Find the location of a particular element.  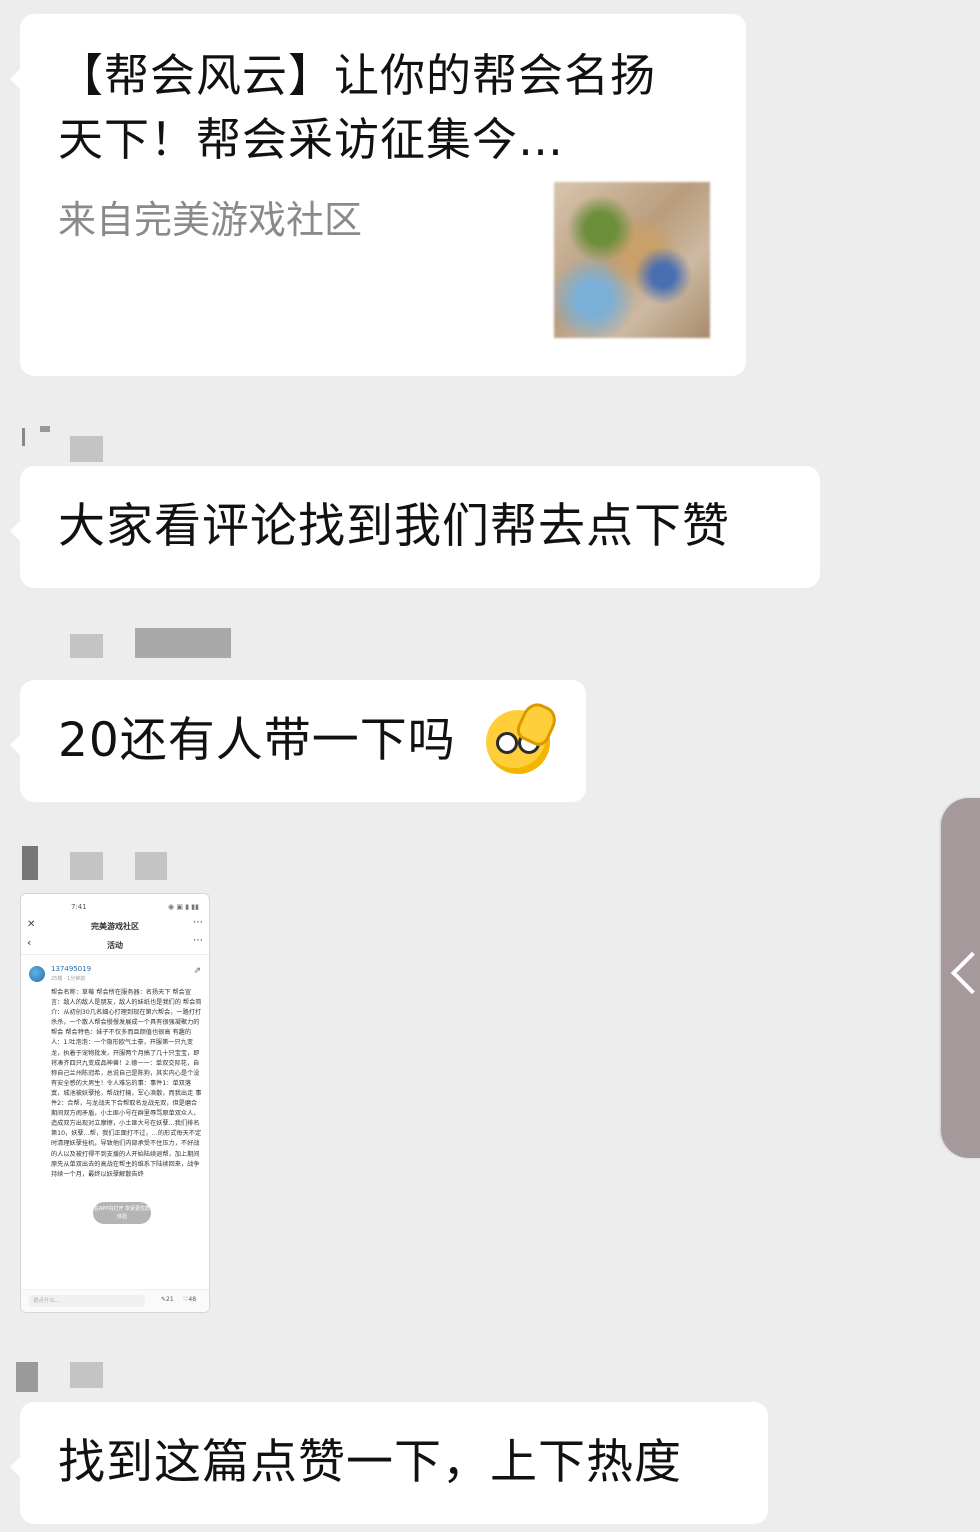

chat-message: 大家看评论找到我们帮去点下赞 is located at coordinates (415, 527).